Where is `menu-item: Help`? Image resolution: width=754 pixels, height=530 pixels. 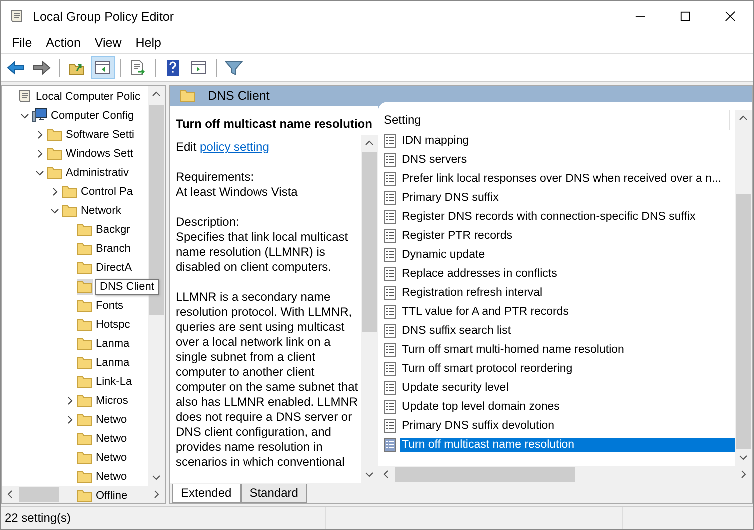 menu-item: Help is located at coordinates (148, 43).